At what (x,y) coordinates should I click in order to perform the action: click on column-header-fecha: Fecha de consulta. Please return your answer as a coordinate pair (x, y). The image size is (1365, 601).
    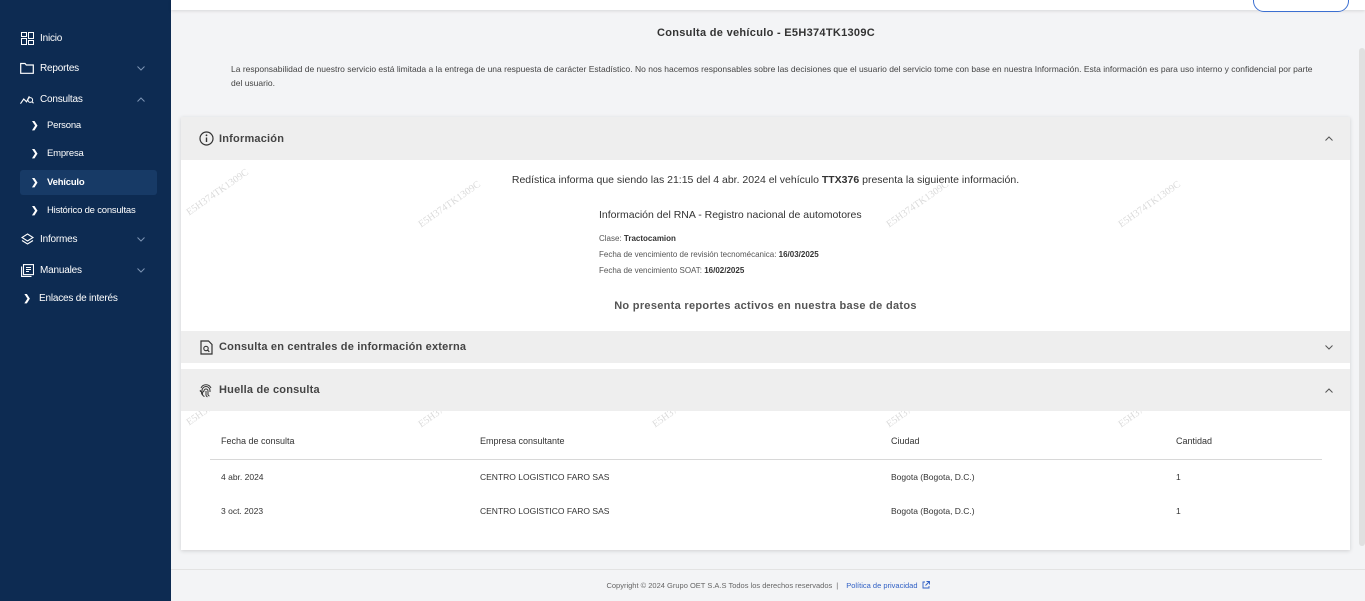
    Looking at the image, I should click on (258, 441).